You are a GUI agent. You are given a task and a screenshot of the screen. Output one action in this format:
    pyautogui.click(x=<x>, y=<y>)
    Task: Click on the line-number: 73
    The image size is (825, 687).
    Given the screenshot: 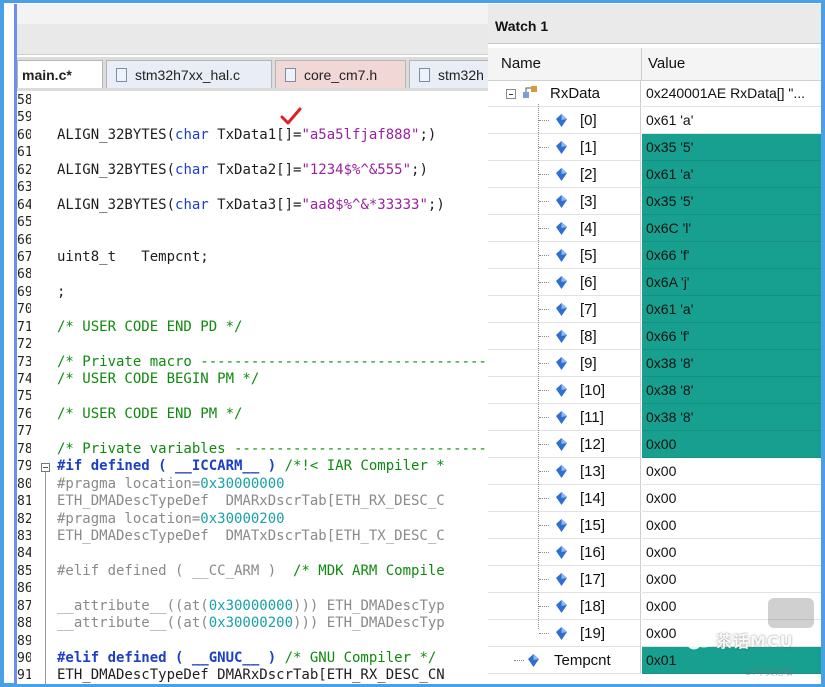 What is the action you would take?
    pyautogui.click(x=24, y=362)
    